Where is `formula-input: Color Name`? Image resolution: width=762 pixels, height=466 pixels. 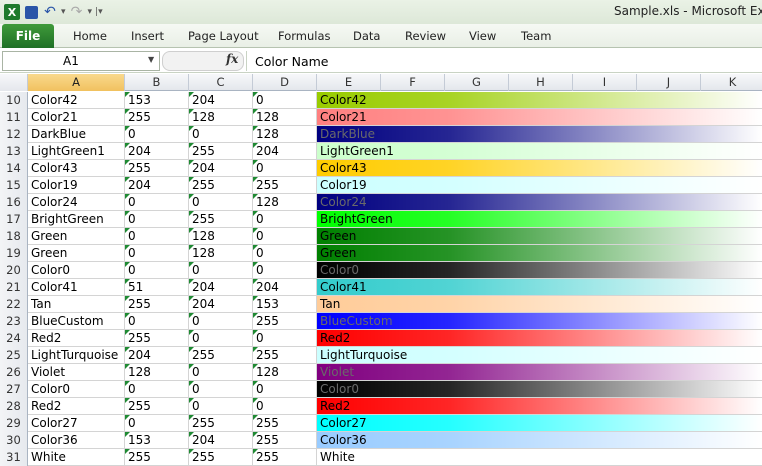 formula-input: Color Name is located at coordinates (503, 61).